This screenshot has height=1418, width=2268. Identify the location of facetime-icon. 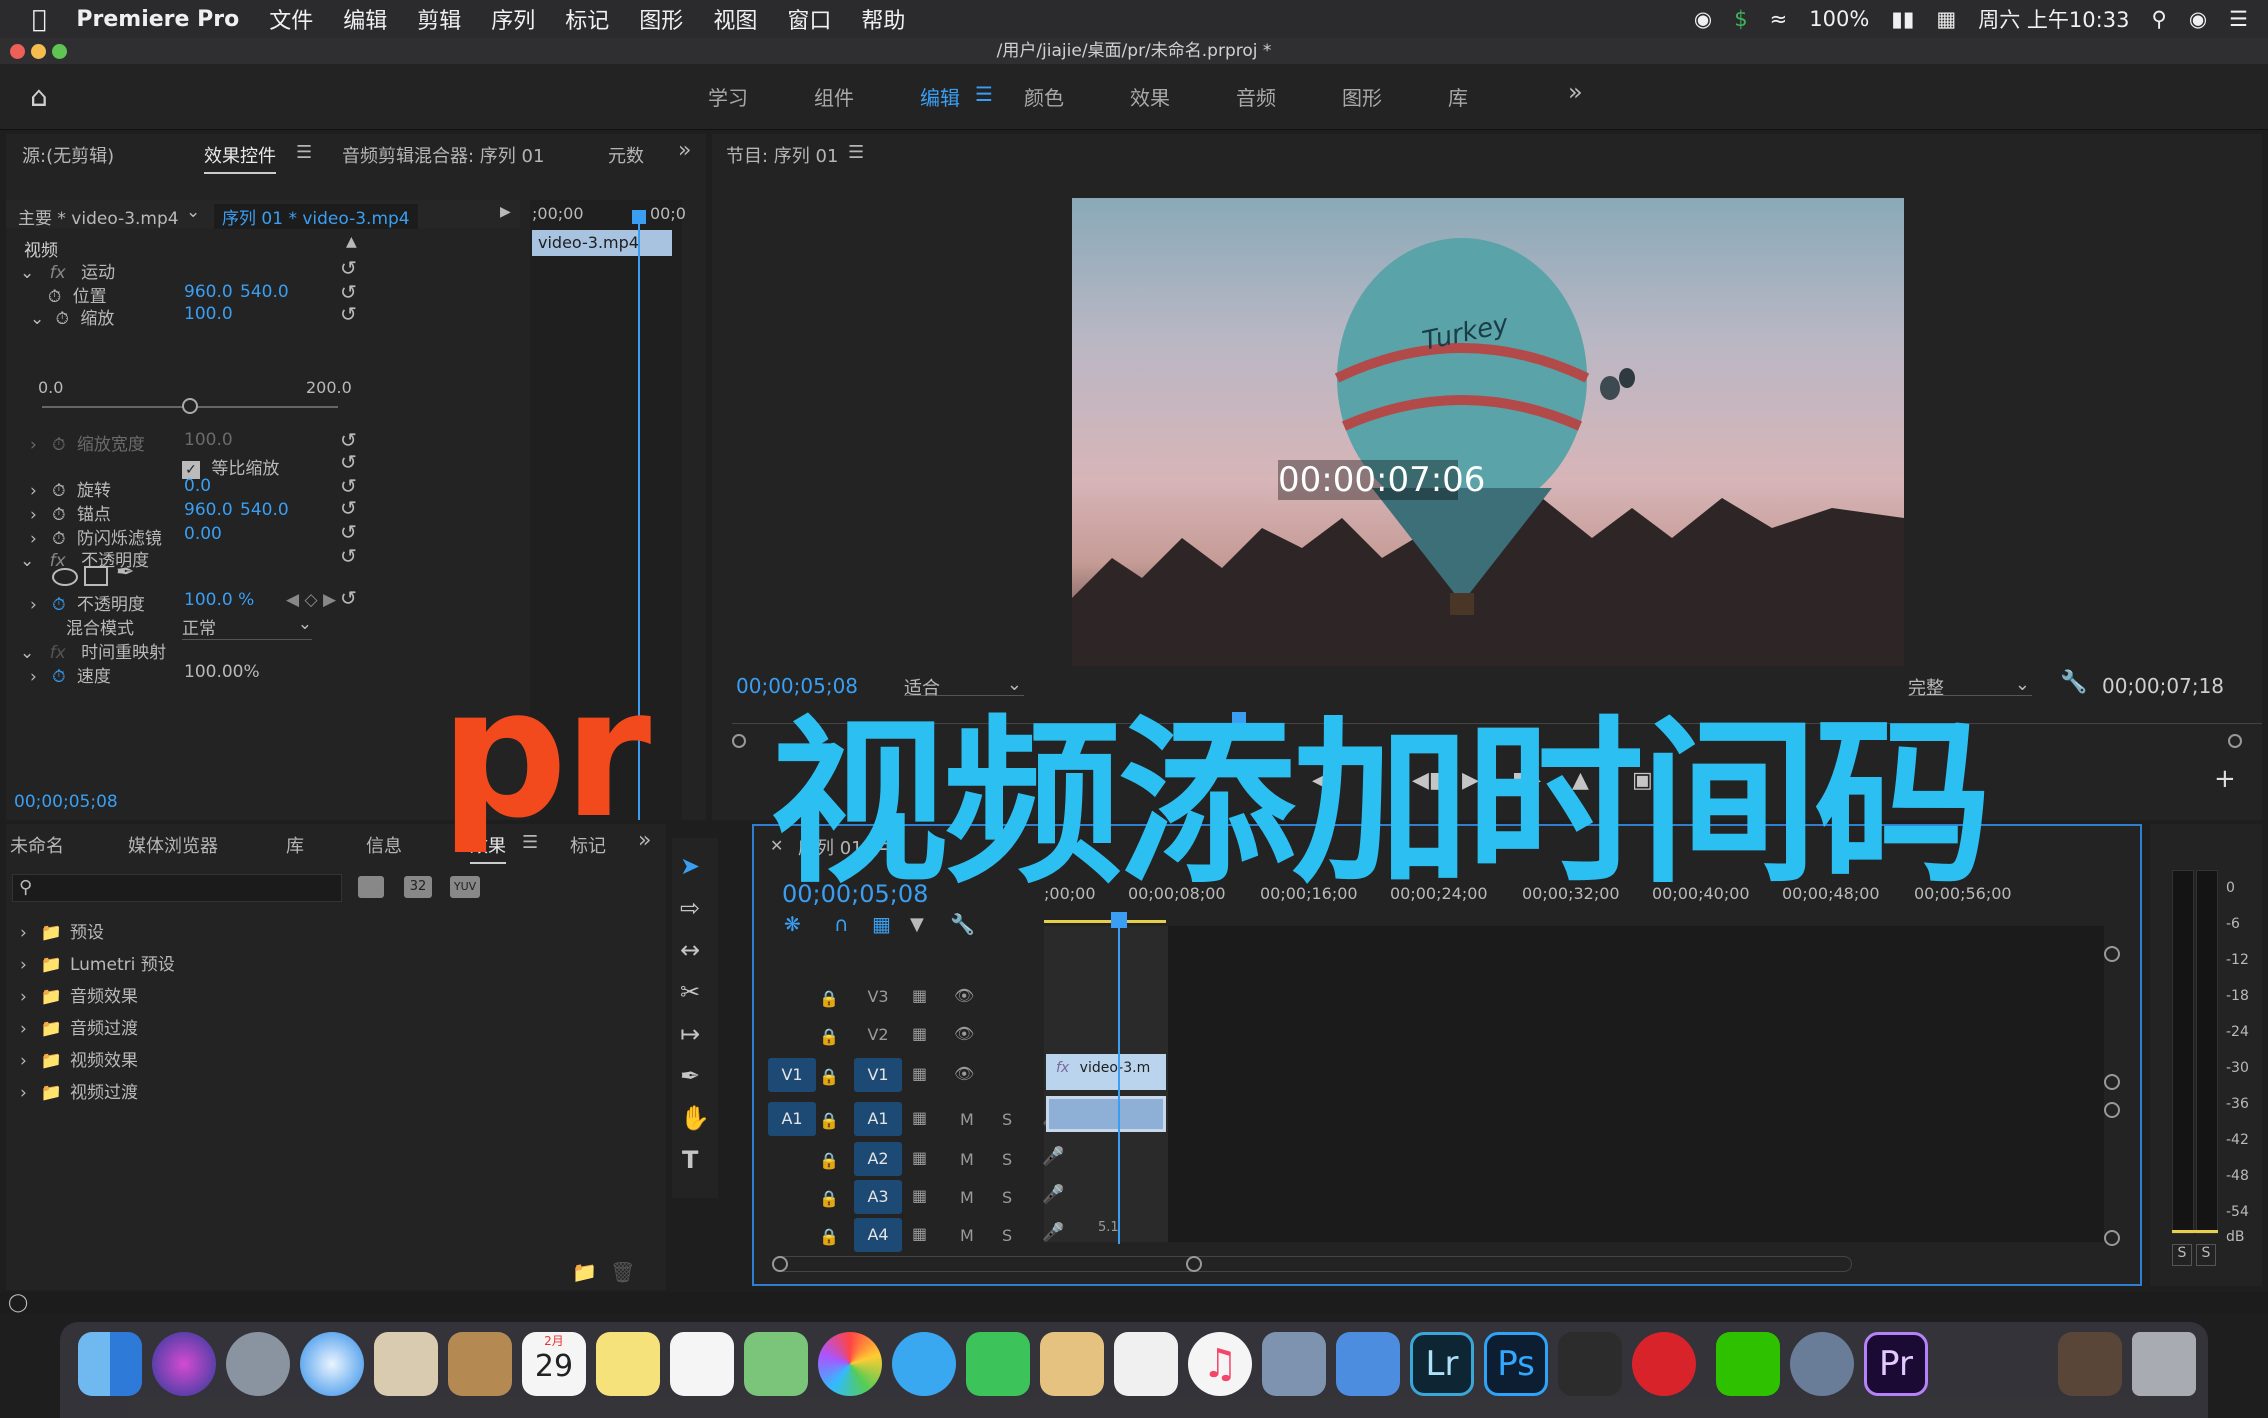
(998, 1364).